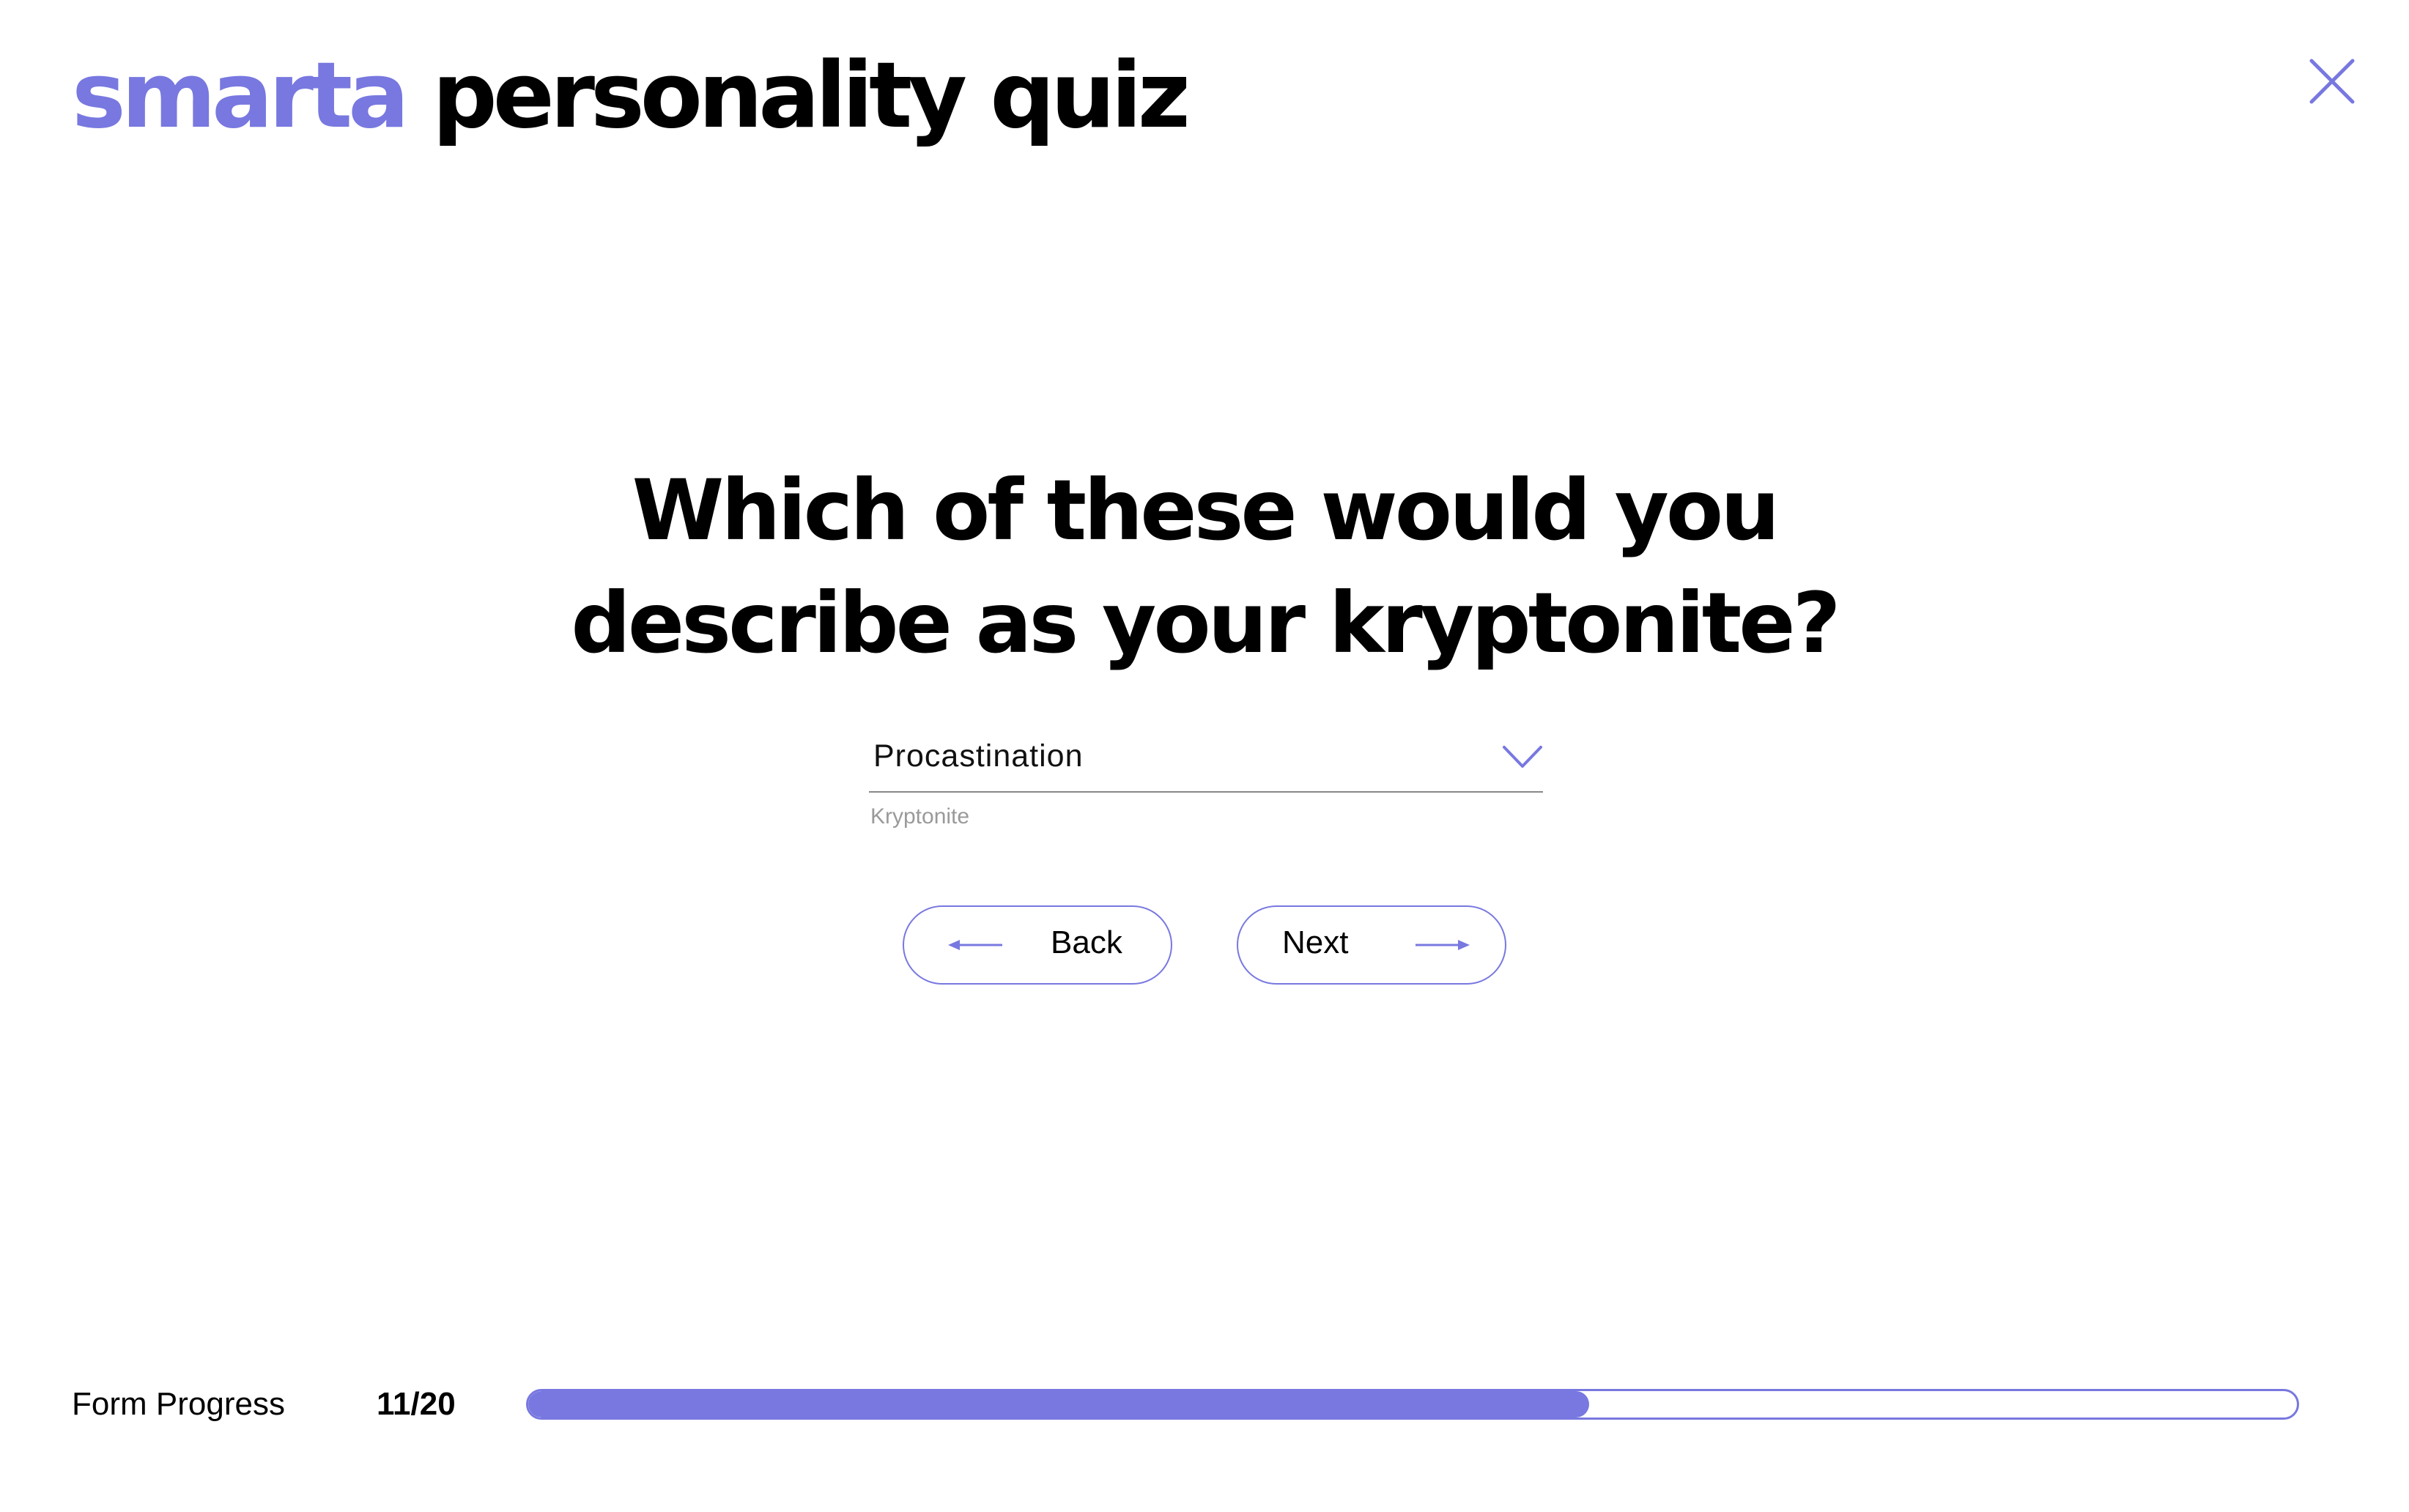 The image size is (2409, 1512). I want to click on brand-subtitle: personality quiz, so click(811, 96).